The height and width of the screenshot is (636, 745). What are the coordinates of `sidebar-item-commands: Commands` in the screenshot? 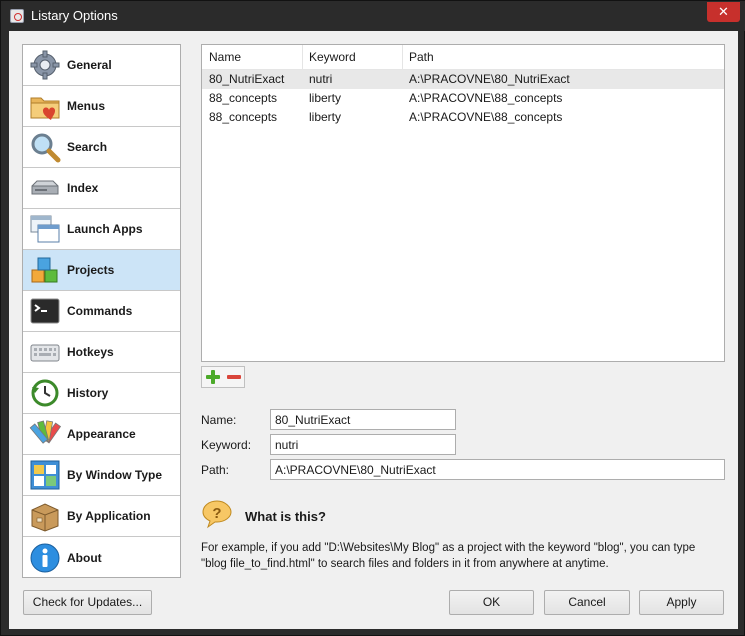 It's located at (101, 311).